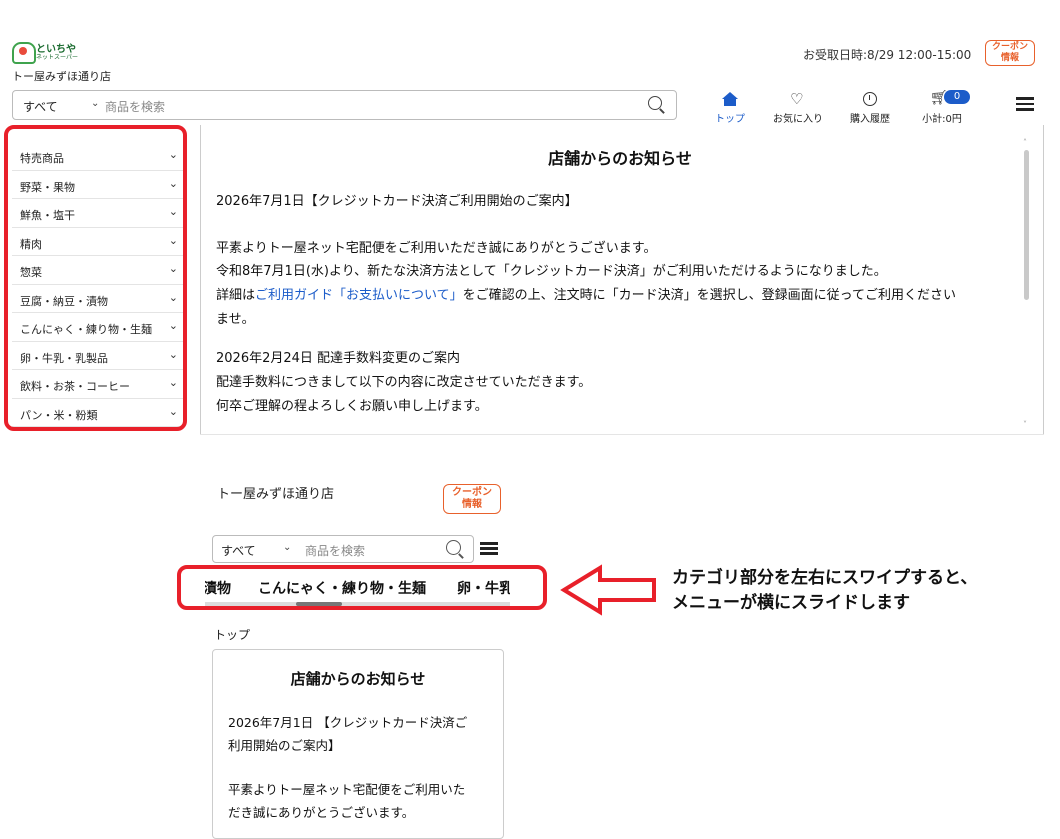 This screenshot has height=839, width=1060. What do you see at coordinates (870, 119) in the screenshot?
I see `nav-history-label: 購入履歴` at bounding box center [870, 119].